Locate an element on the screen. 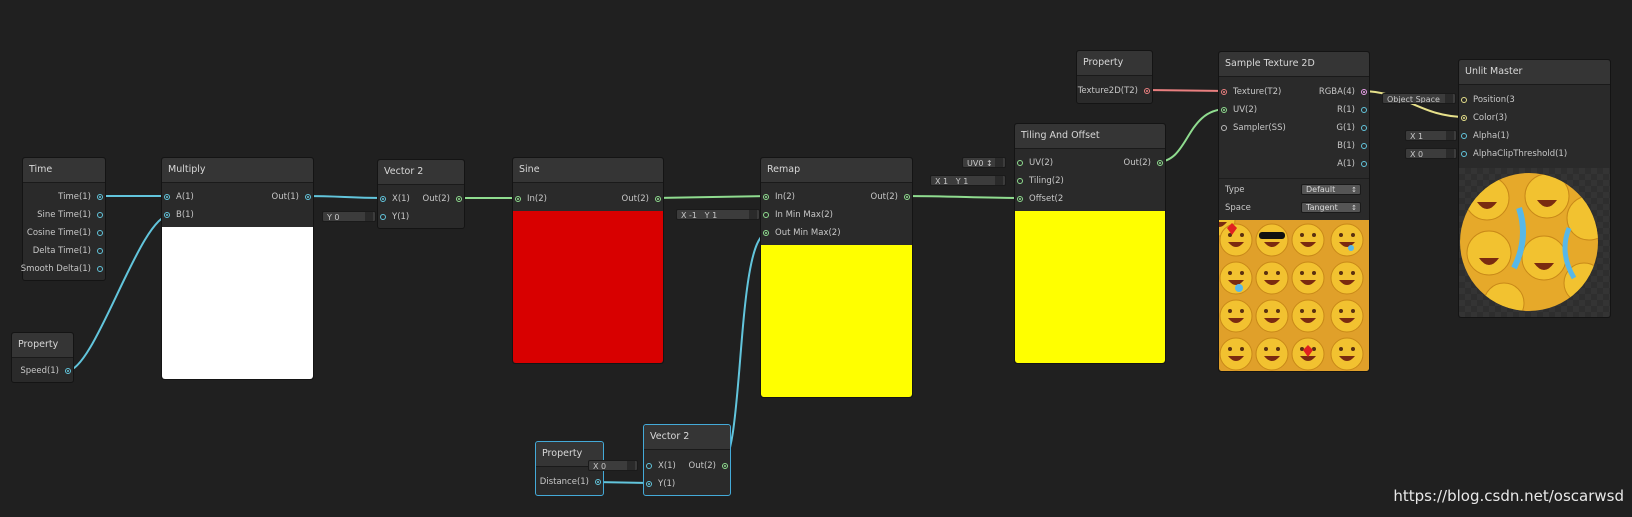 This screenshot has width=1632, height=517. type-dropdown: Default ↕ is located at coordinates (1331, 189).